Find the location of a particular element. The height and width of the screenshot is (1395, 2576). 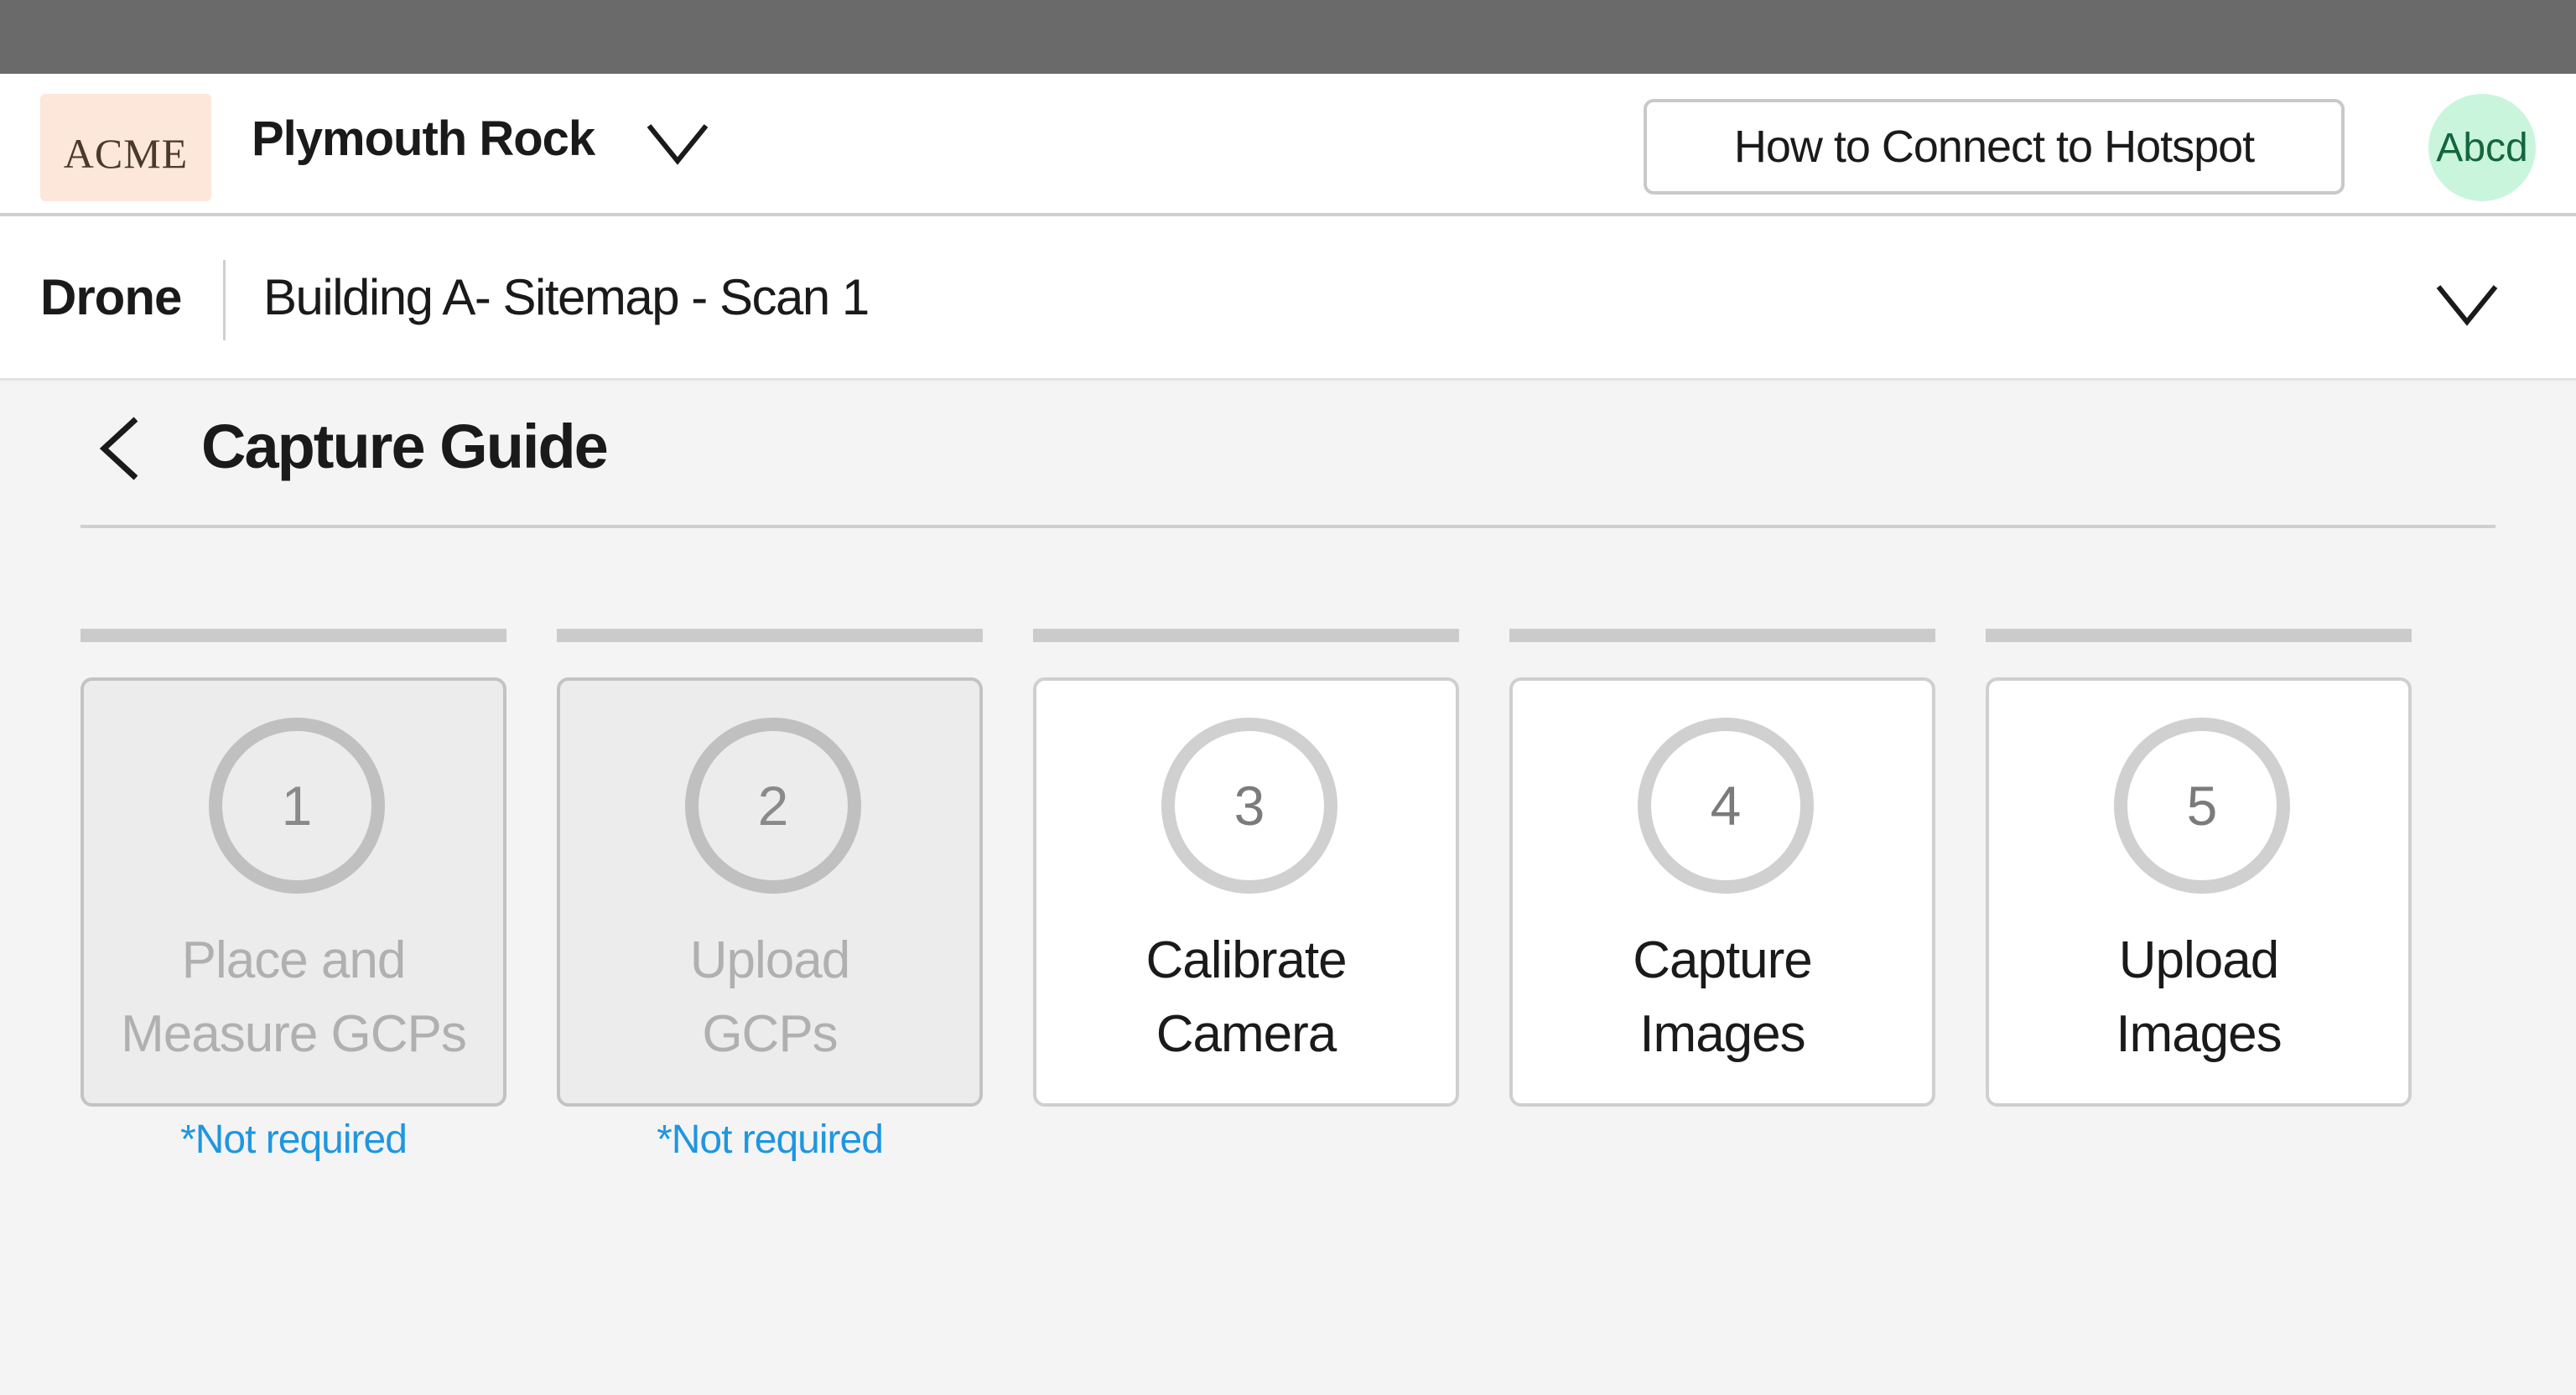

company-logo: ACME is located at coordinates (125, 147).